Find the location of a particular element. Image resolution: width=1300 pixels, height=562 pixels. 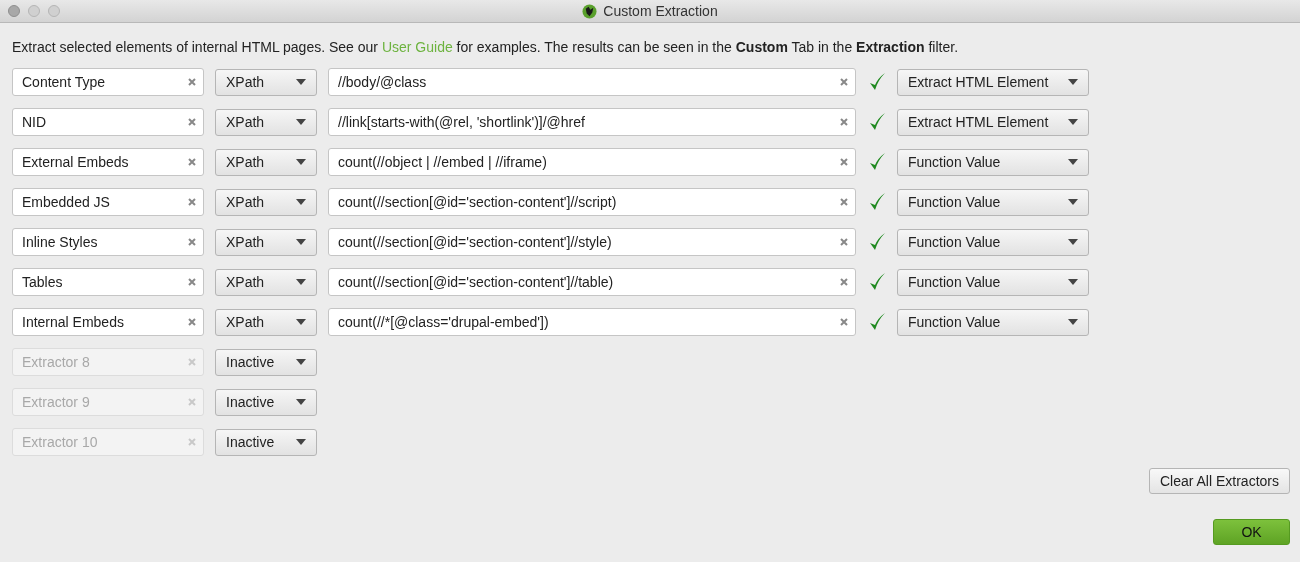

expression-field: count(//section[@id='section-content']//script) is located at coordinates (592, 202).